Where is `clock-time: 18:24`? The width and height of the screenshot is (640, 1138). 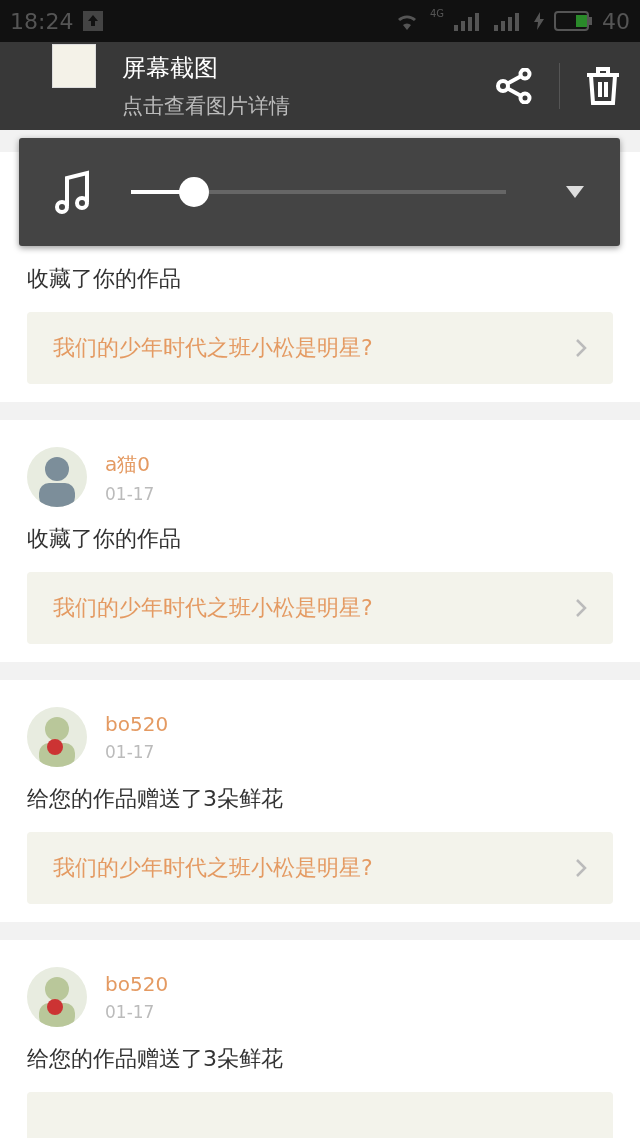 clock-time: 18:24 is located at coordinates (42, 21).